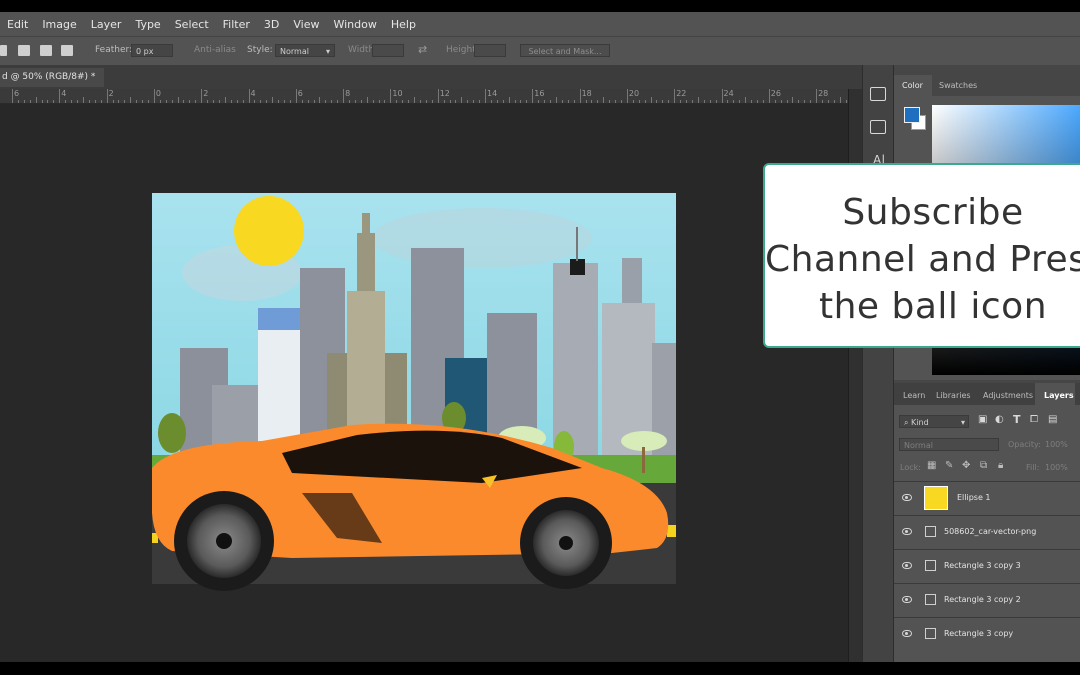  I want to click on layer-row: 508602_car-vector-png, so click(987, 532).